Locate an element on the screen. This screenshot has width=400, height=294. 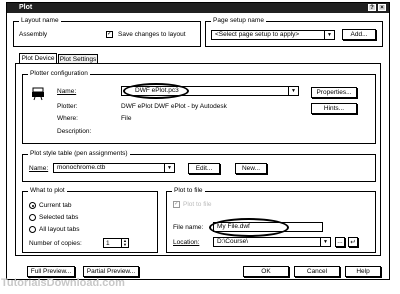
tab-plot-device: Plot Device is located at coordinates (38, 58).